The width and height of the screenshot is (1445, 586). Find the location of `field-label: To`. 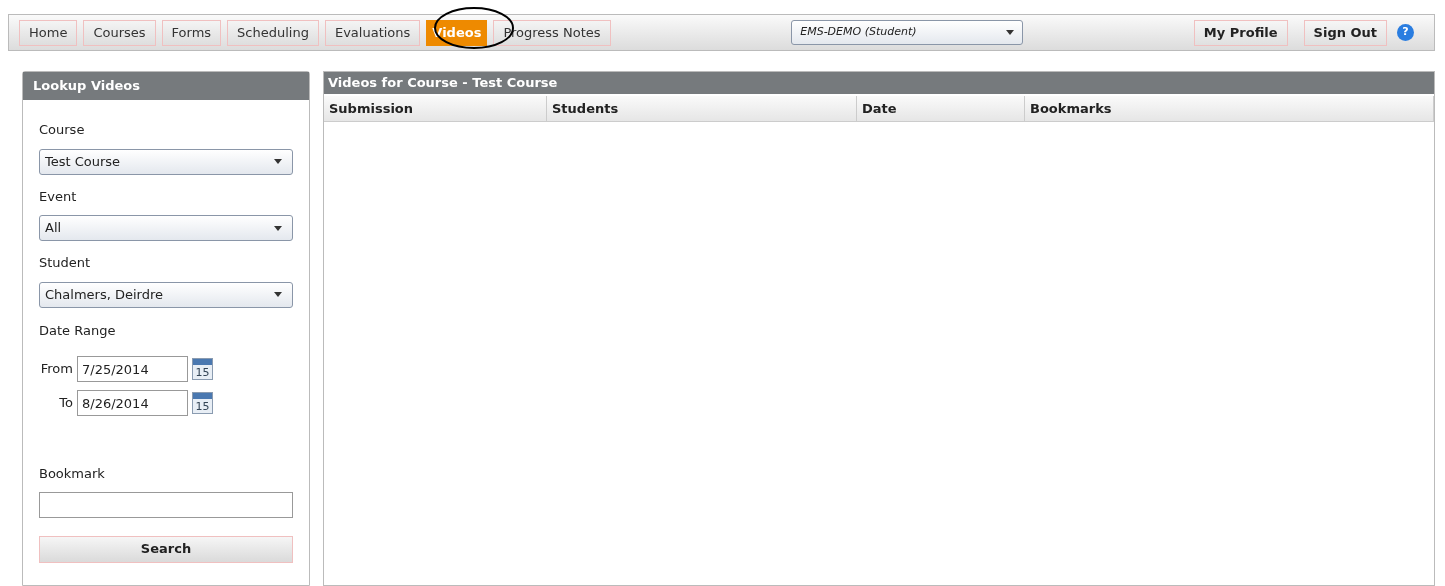

field-label: To is located at coordinates (66, 403).